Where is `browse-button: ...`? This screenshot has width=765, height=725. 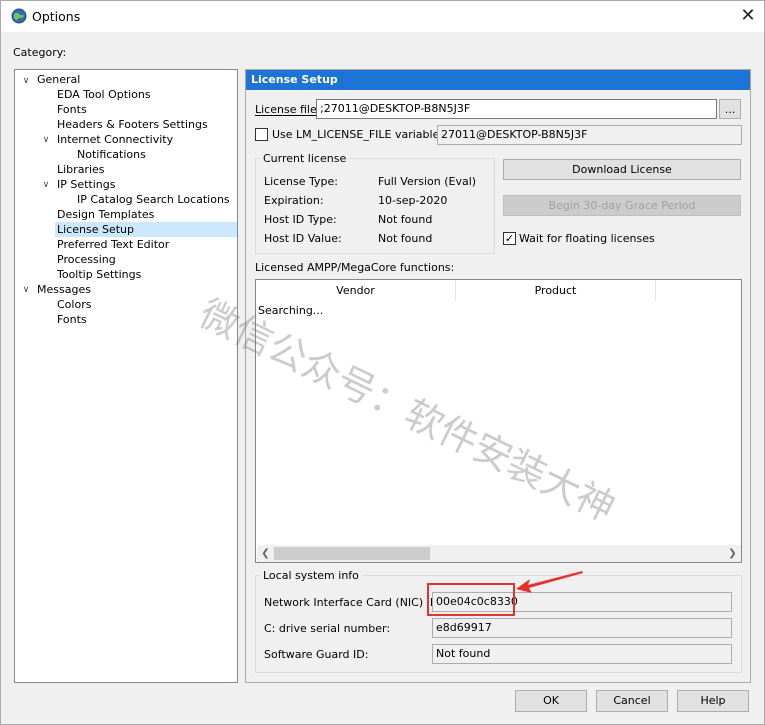
browse-button: ... is located at coordinates (730, 109).